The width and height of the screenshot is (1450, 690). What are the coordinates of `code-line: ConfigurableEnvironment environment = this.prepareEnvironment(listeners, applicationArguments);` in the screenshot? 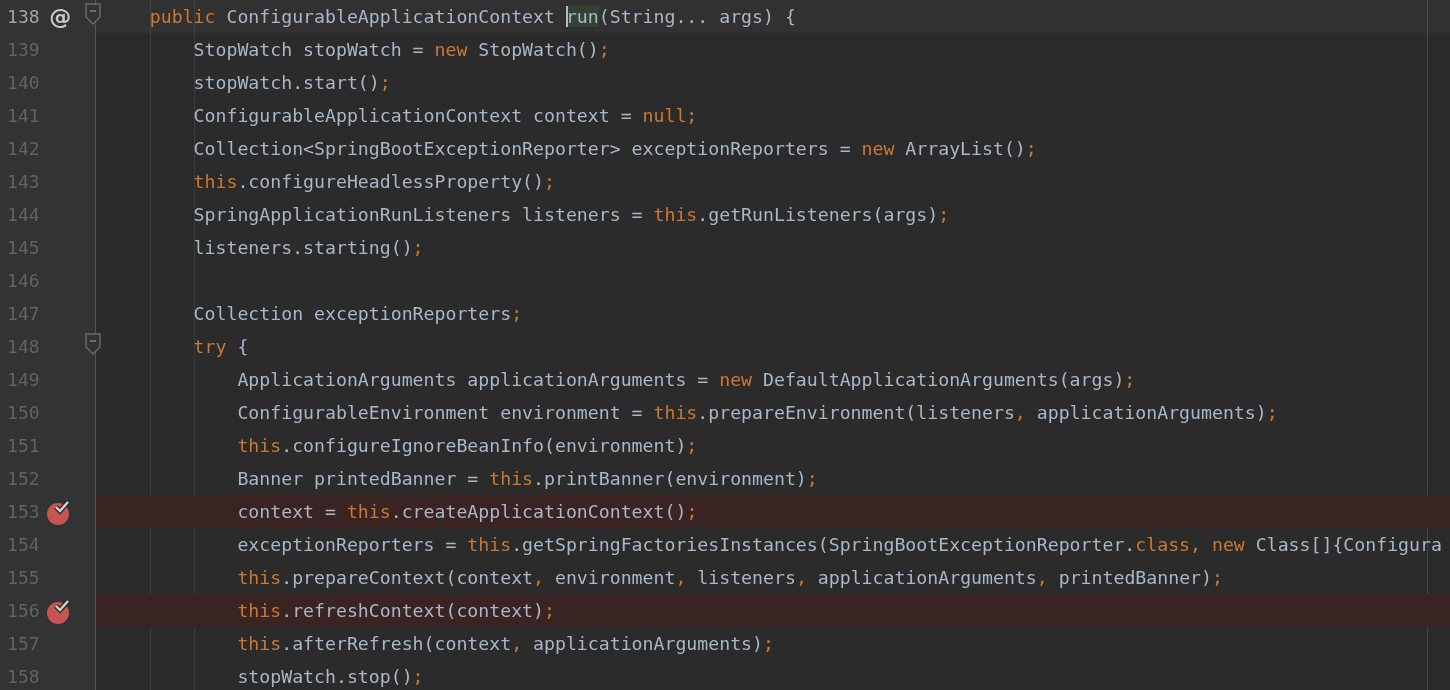 It's located at (757, 412).